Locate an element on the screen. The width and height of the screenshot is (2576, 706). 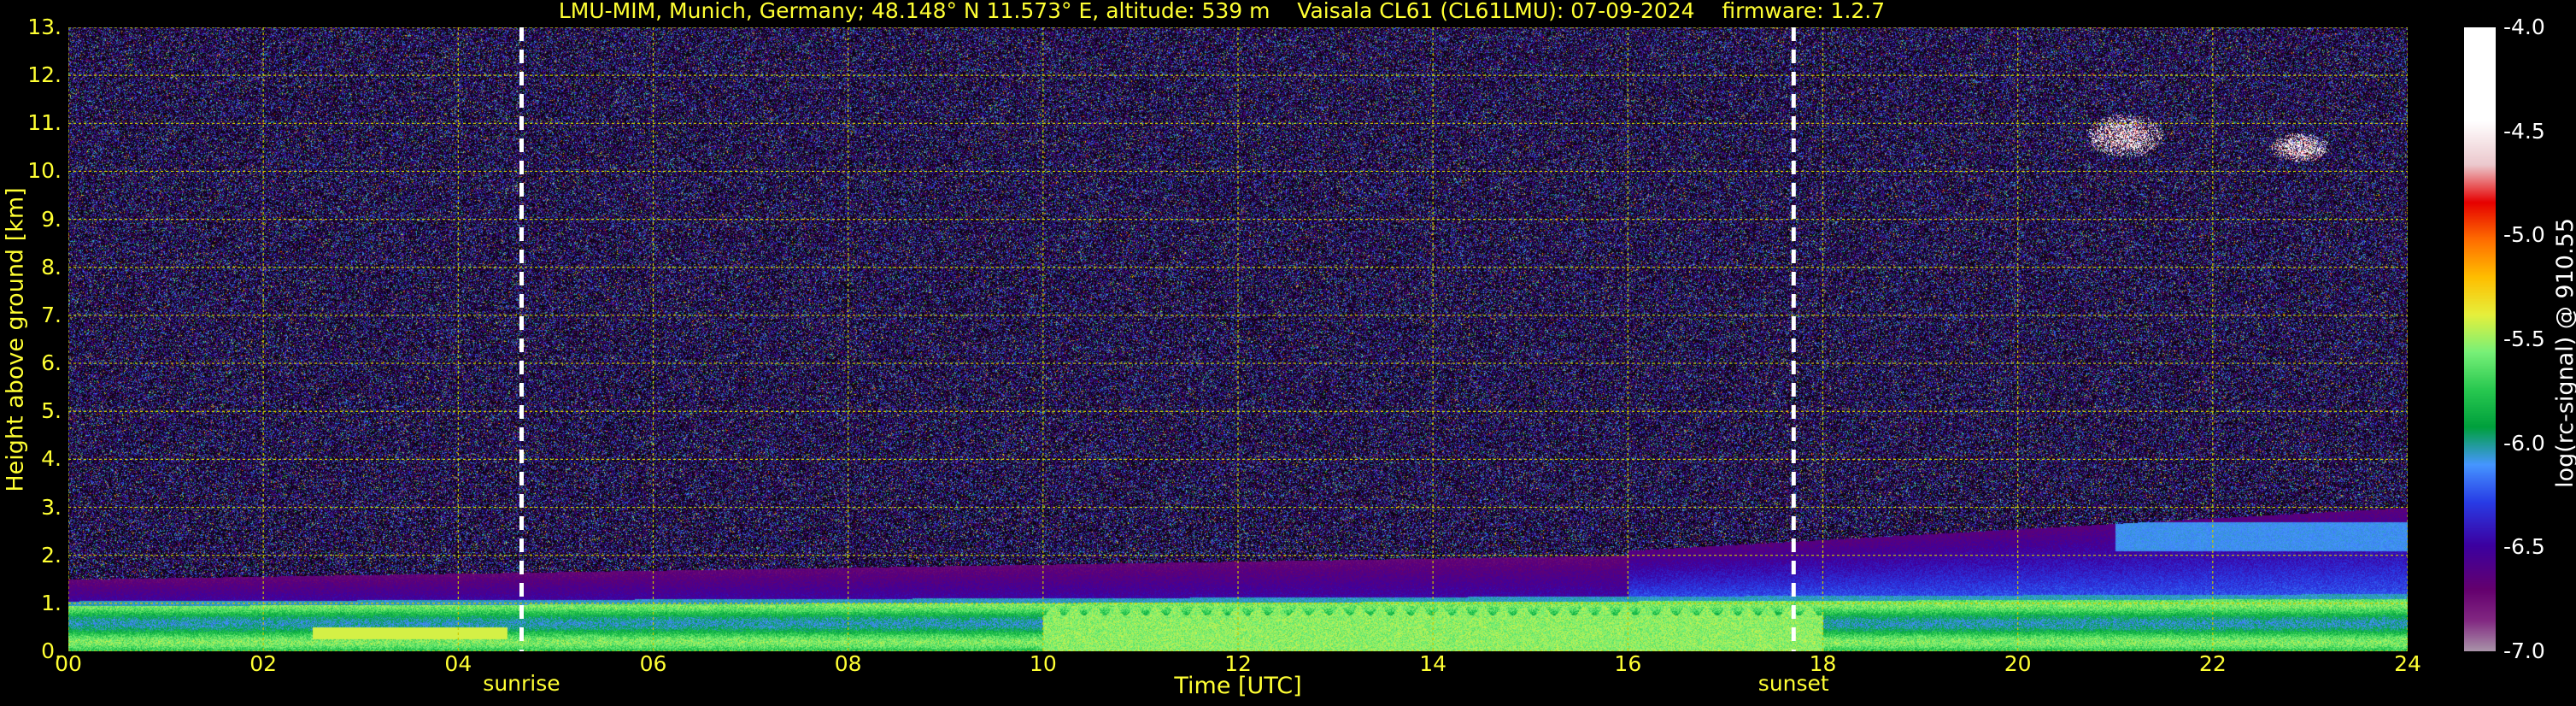
x-tick-label: 16 is located at coordinates (1628, 663).